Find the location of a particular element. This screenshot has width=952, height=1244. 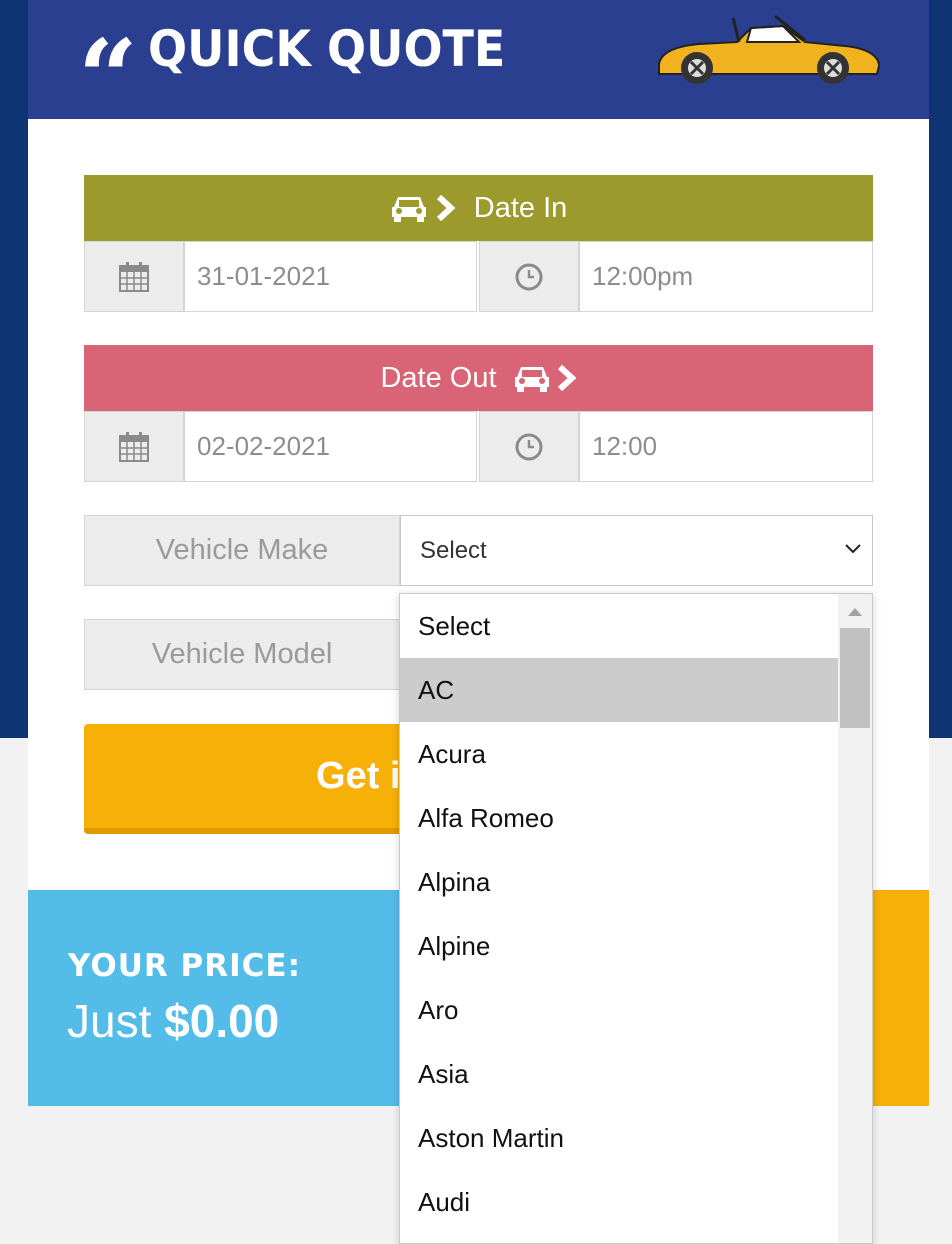

vehicle-make-selected: Select is located at coordinates (453, 550).